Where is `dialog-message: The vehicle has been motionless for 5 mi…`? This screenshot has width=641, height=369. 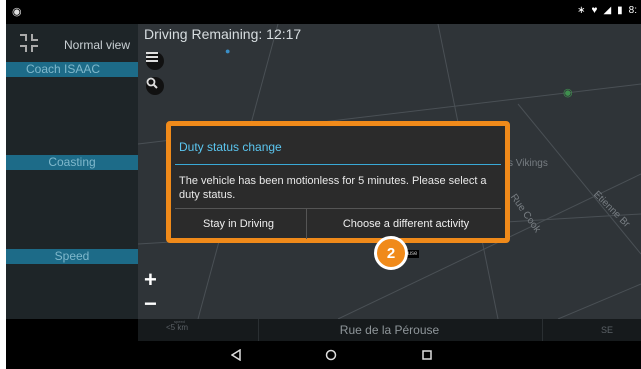
dialog-message: The vehicle has been motionless for 5 mi… is located at coordinates (333, 188).